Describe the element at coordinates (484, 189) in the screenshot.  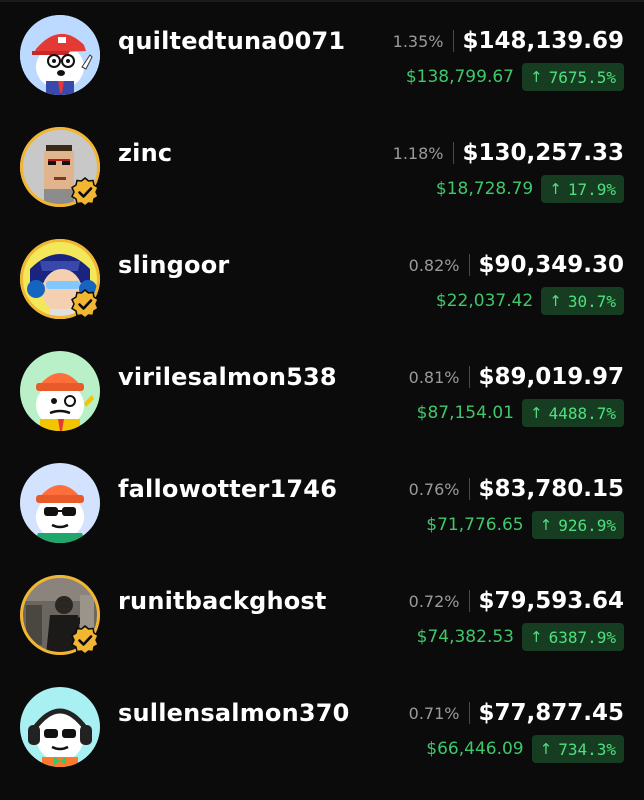
I see `cost-basis: $18,728.79` at that location.